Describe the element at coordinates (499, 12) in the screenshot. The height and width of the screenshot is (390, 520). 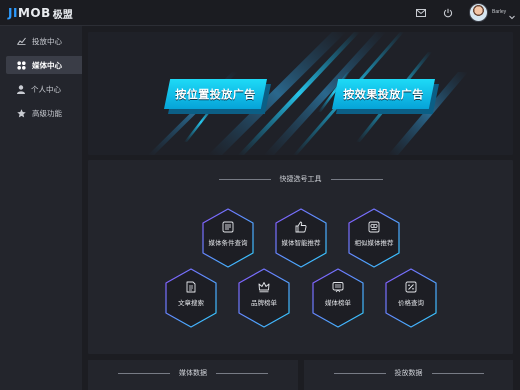
I see `username: Barley` at that location.